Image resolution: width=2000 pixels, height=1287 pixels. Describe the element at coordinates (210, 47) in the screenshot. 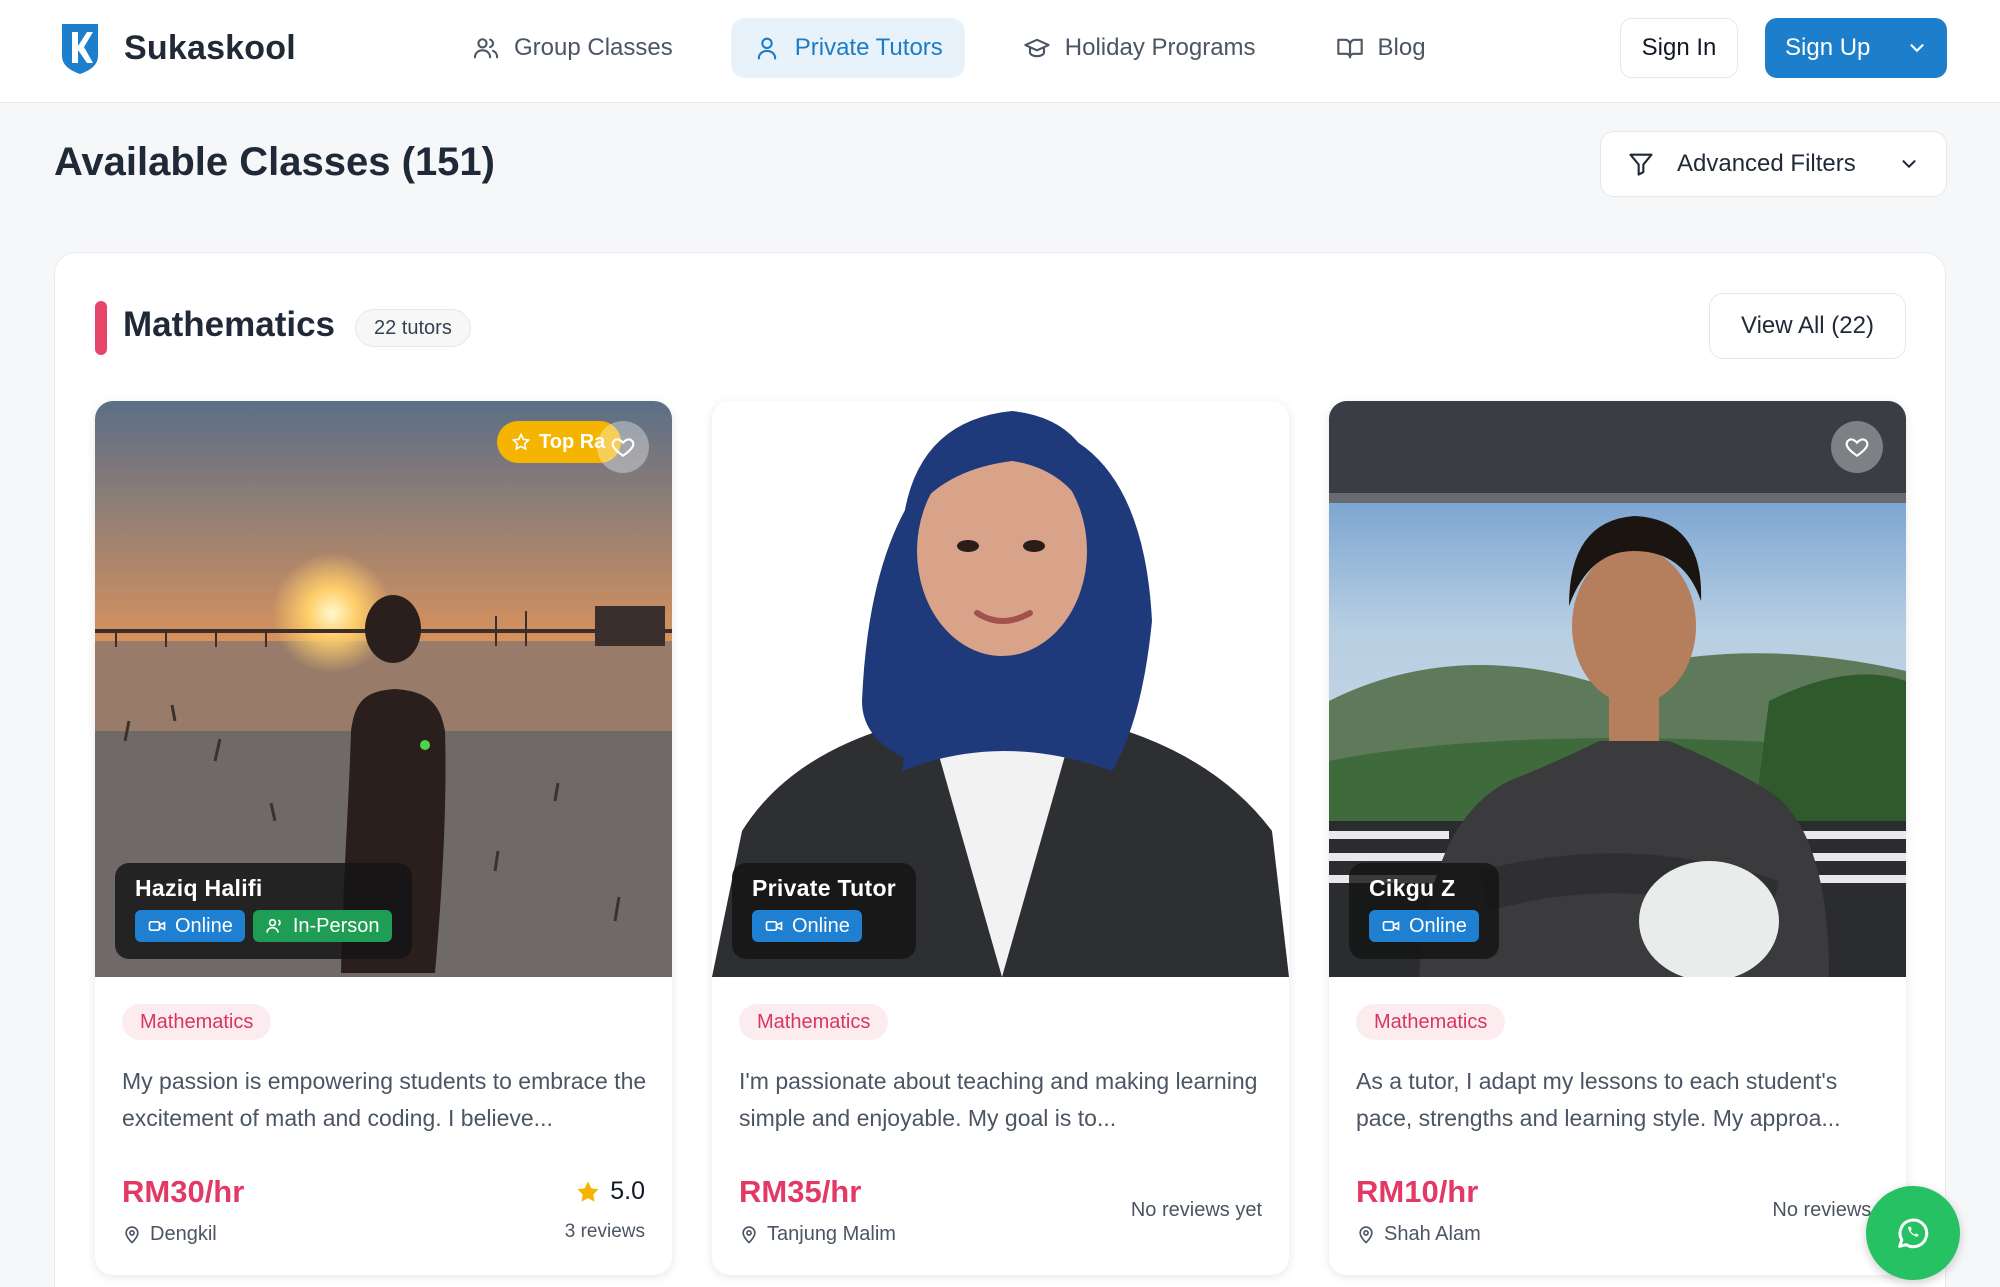

I see `brand-name: Sukaskool` at that location.